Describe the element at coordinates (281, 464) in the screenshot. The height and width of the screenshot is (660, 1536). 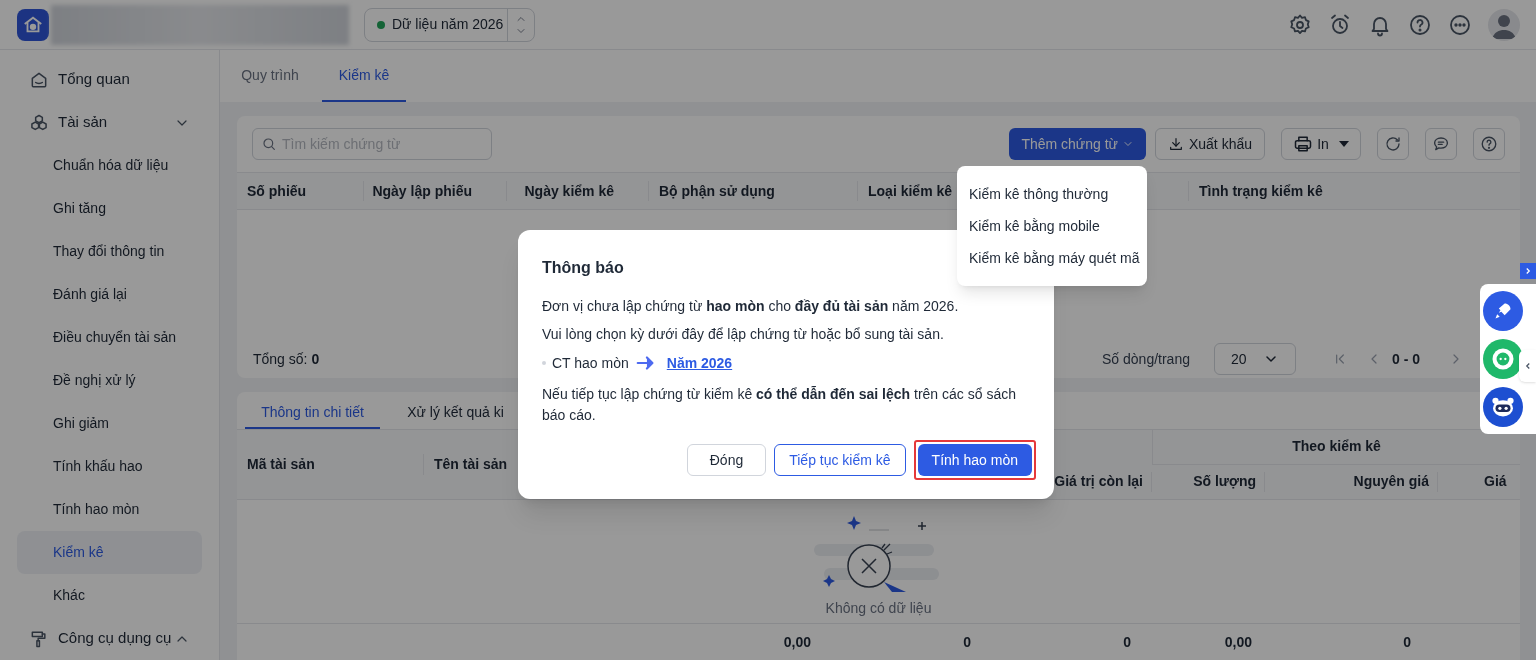
I see `column-header: Mã tài sản` at that location.